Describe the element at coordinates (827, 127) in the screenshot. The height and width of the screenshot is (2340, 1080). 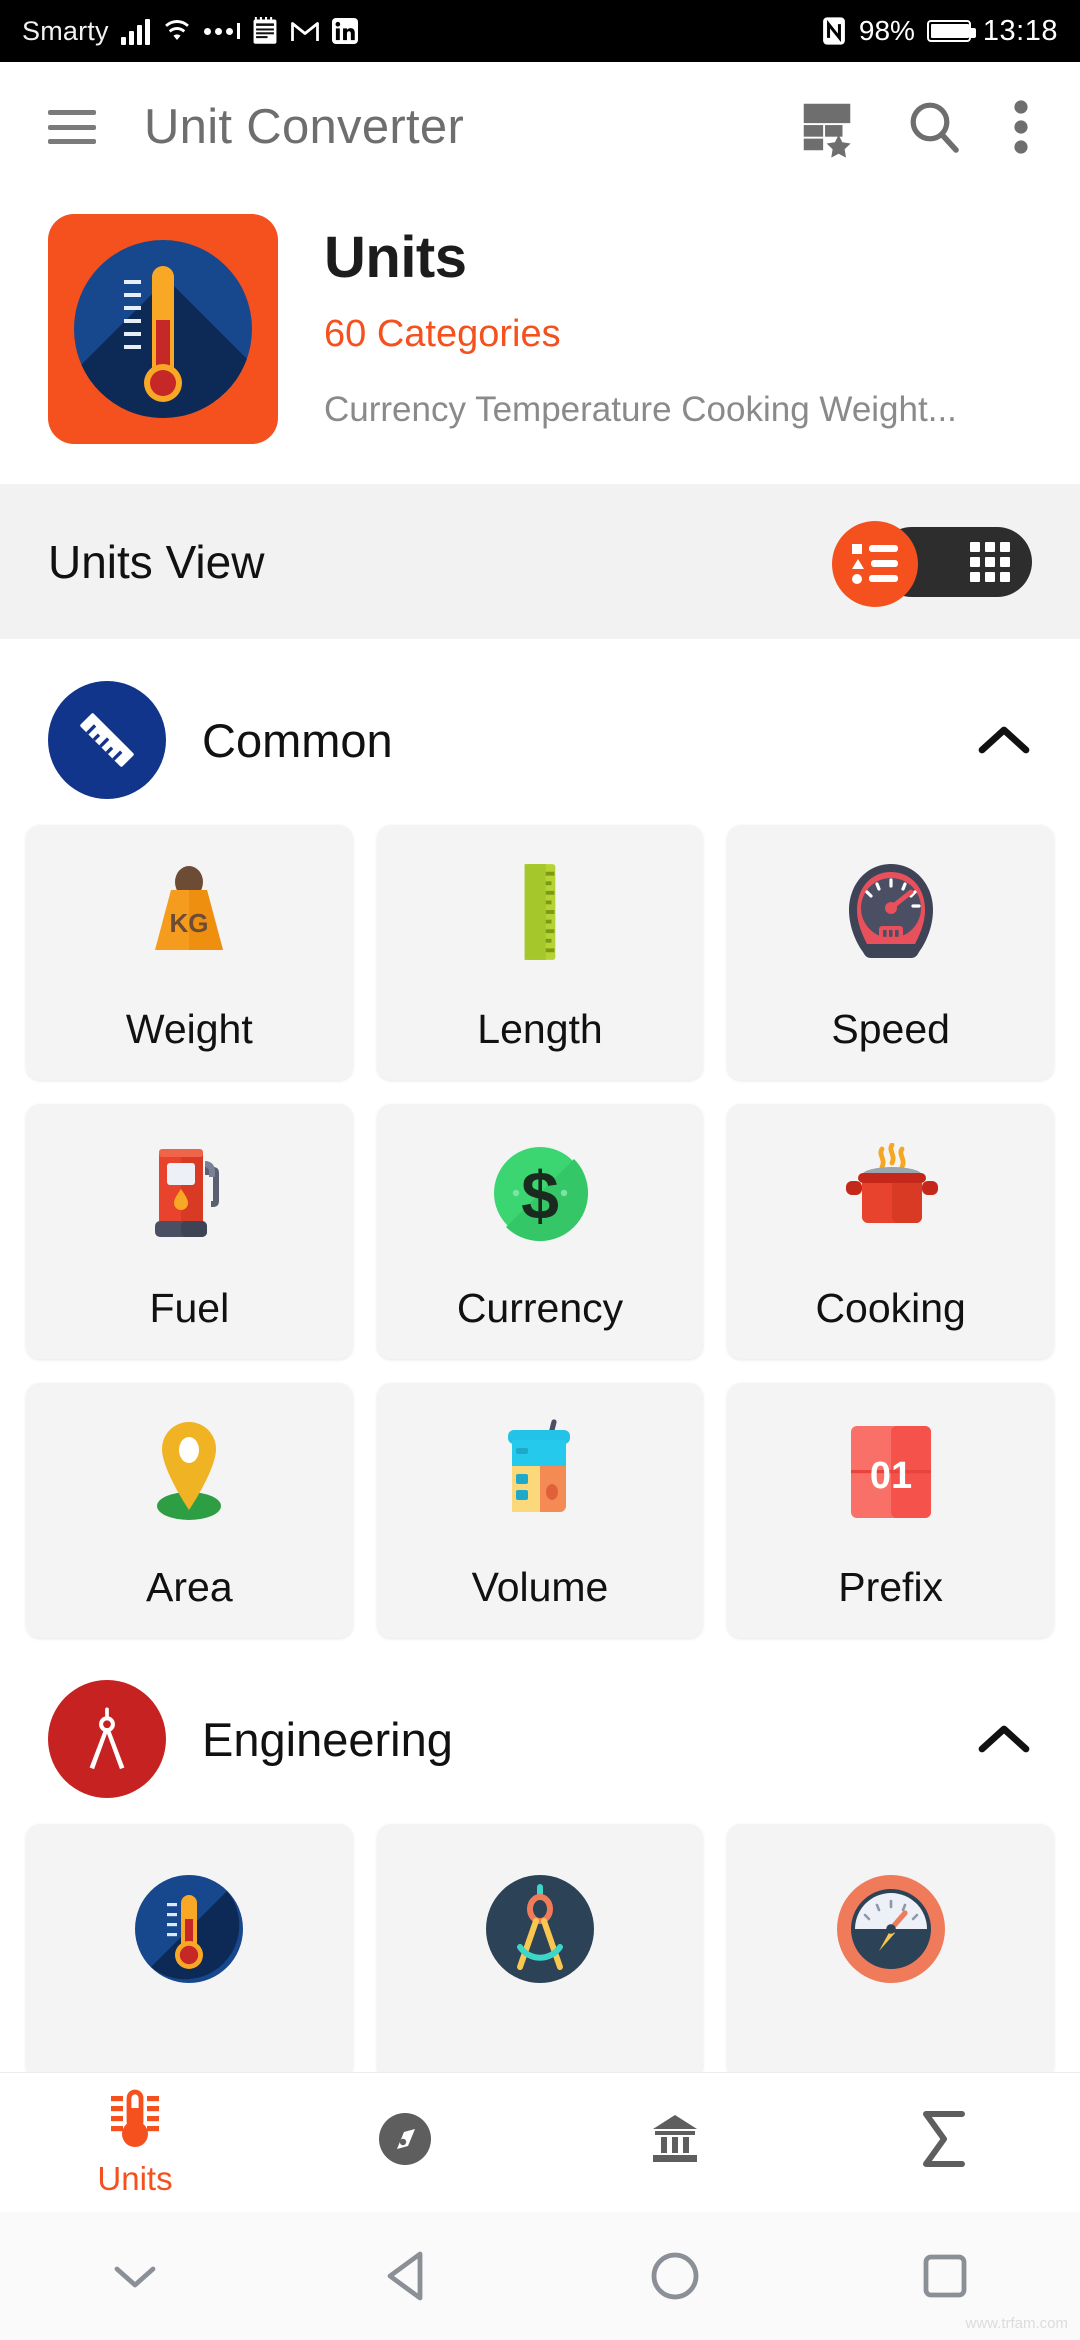
I see `table-favorite-icon` at that location.